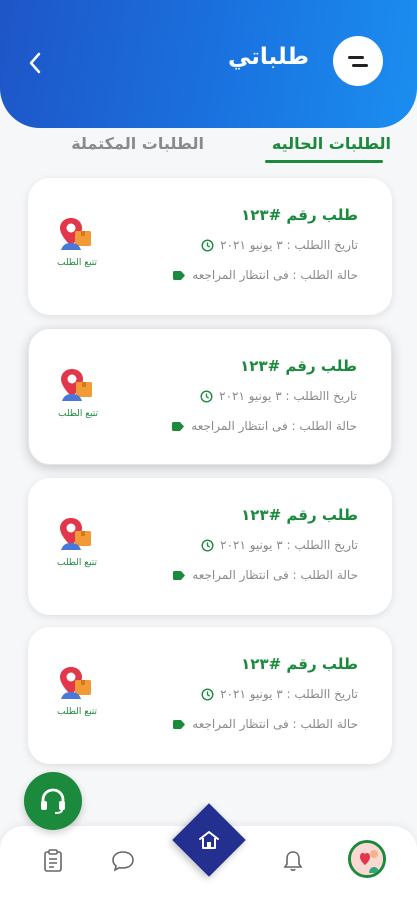 The width and height of the screenshot is (417, 900). What do you see at coordinates (268, 57) in the screenshot?
I see `page-title: طلباتي` at bounding box center [268, 57].